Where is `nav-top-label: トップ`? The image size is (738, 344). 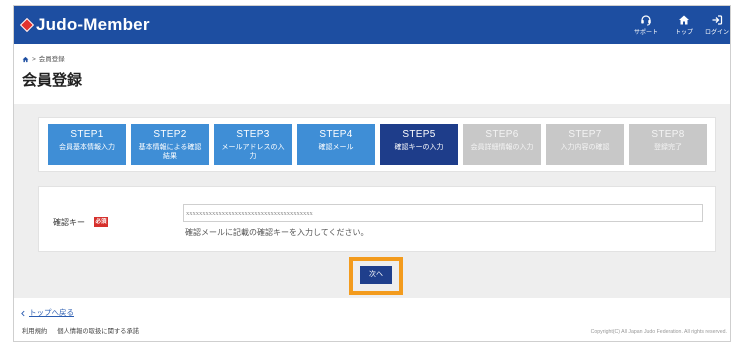 nav-top-label: トップ is located at coordinates (683, 33).